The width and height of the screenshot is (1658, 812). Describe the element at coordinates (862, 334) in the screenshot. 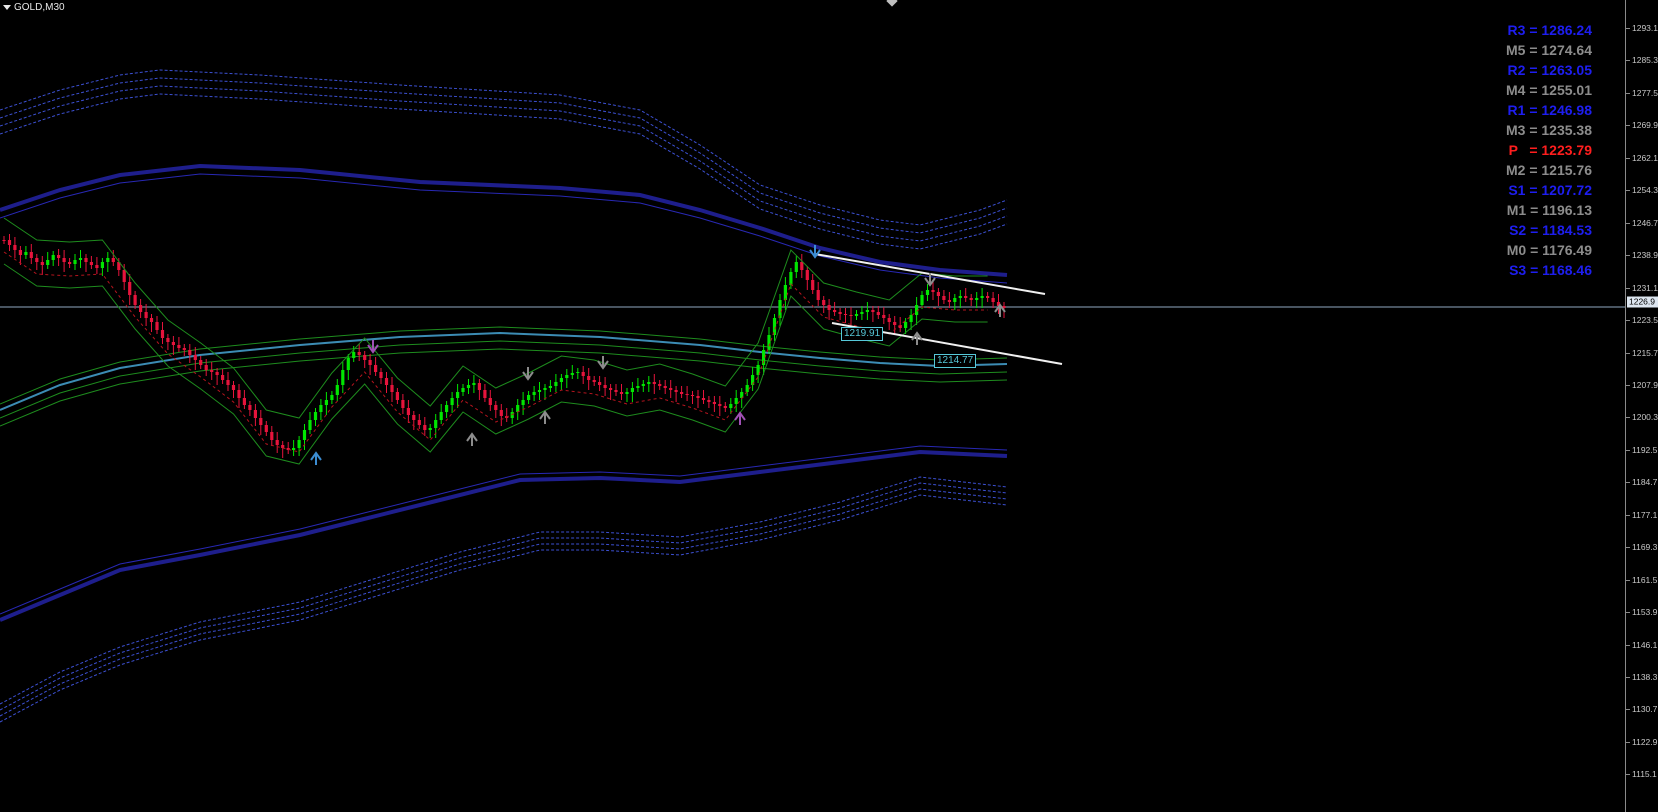

I see `price-label-upper: 1219.91` at that location.